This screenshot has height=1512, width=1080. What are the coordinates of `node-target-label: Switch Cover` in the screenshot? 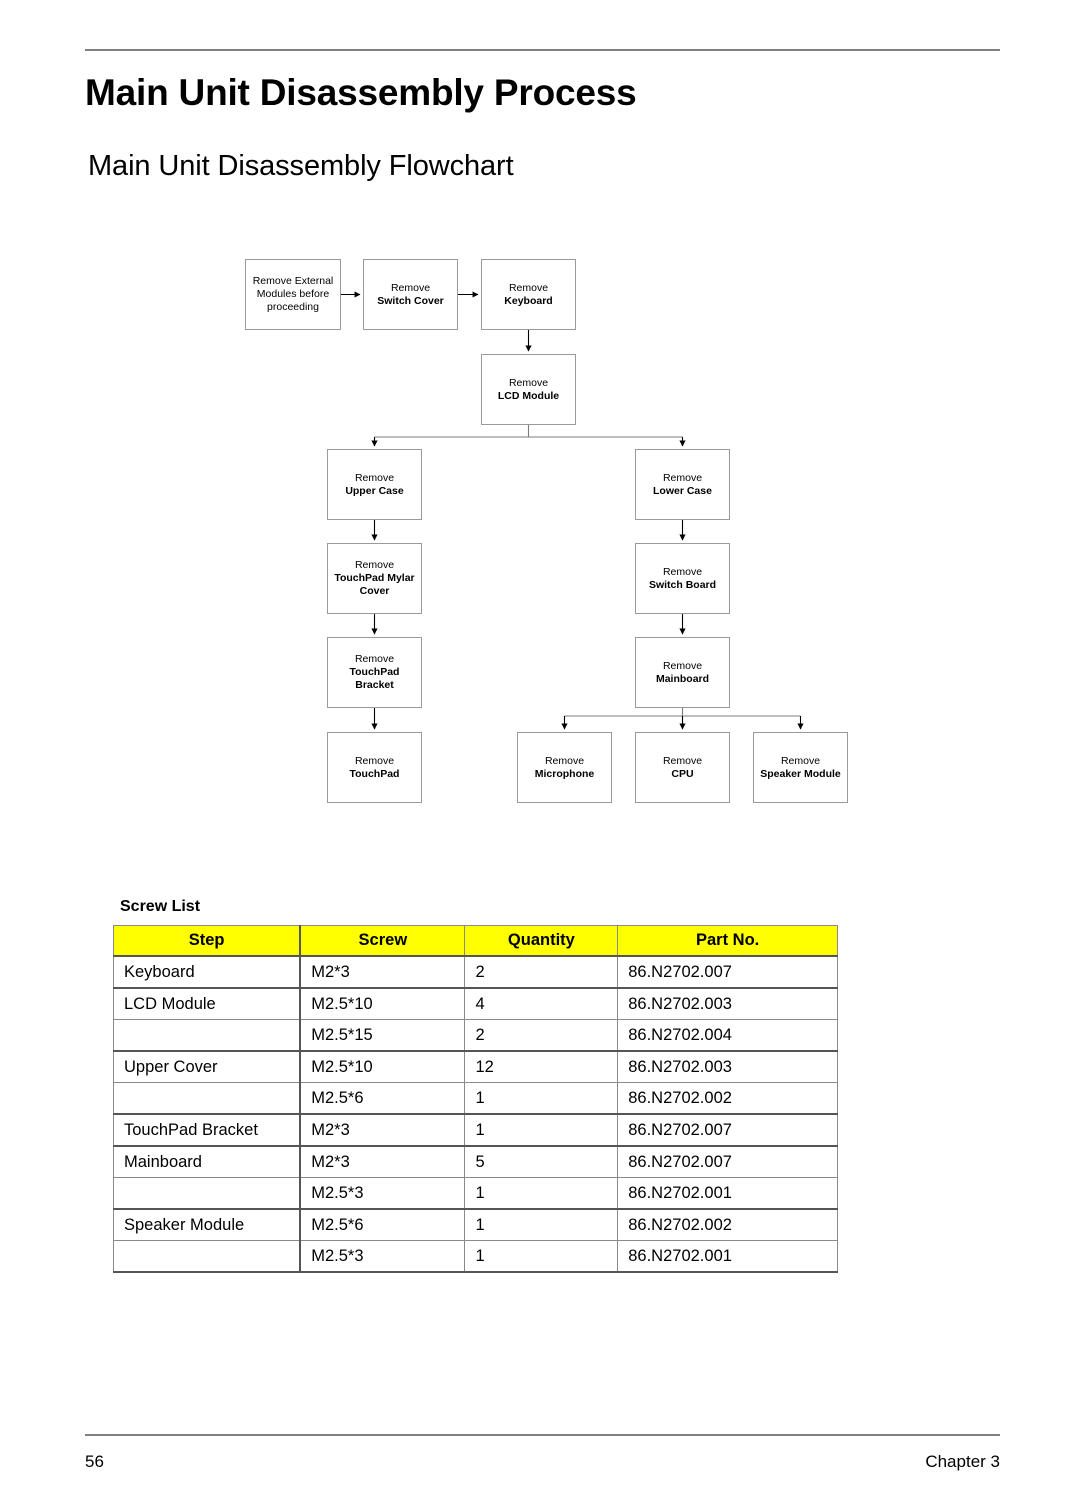 It's located at (410, 300).